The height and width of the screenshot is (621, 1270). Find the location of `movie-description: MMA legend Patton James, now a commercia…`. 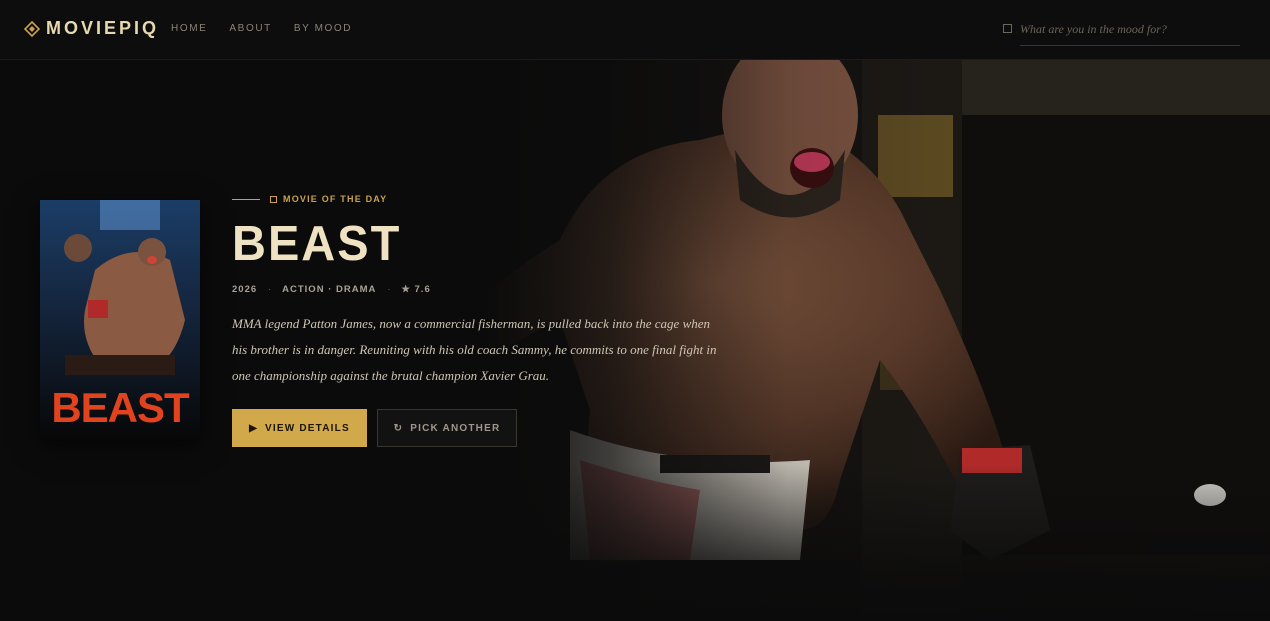

movie-description: MMA legend Patton James, now a commercia… is located at coordinates (474, 349).